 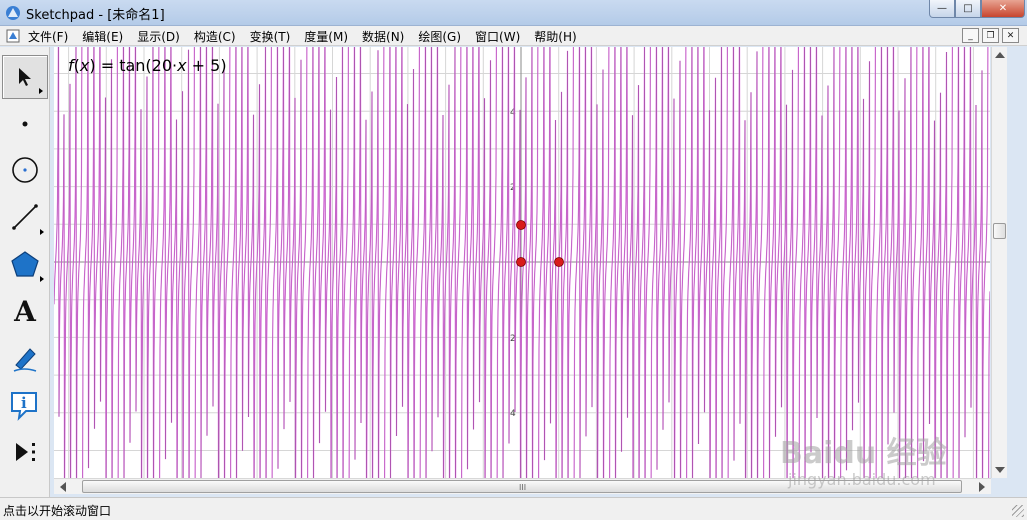 I want to click on polygon-tool, so click(x=25, y=264).